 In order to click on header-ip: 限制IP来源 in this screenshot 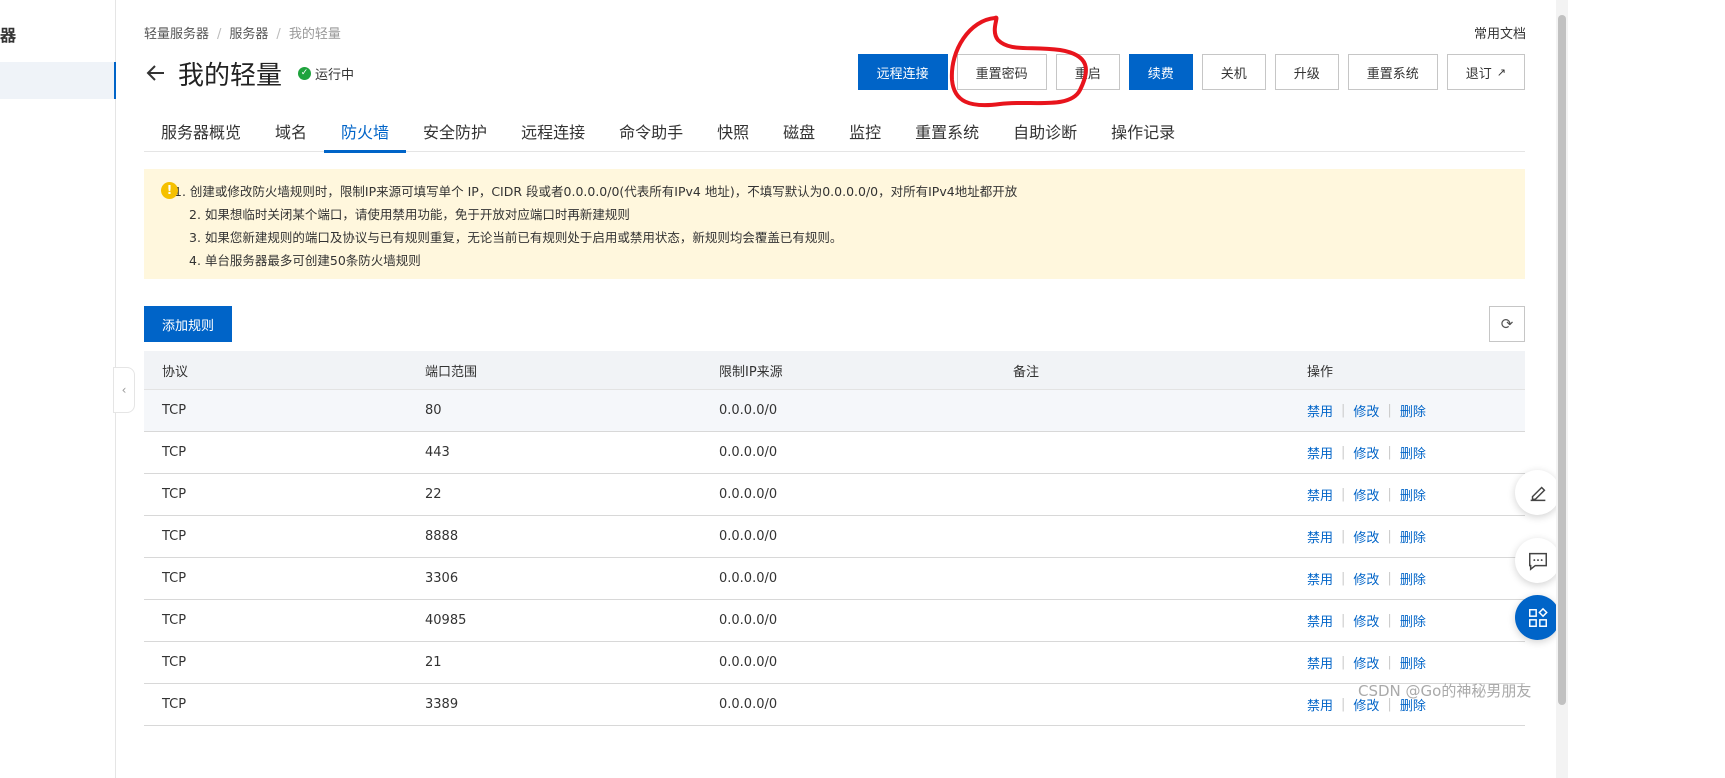, I will do `click(751, 372)`.